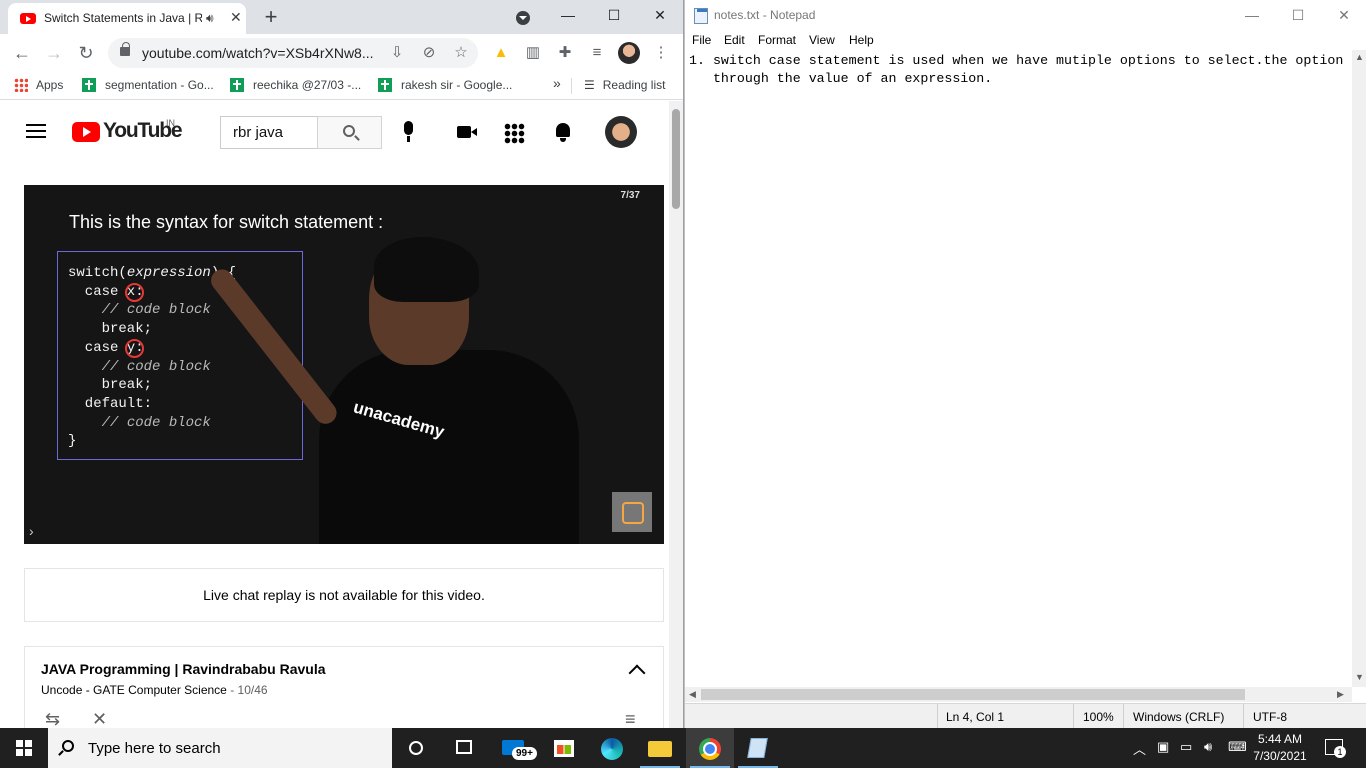  Describe the element at coordinates (501, 53) in the screenshot. I see `drive-extension-icon: ▲` at that location.